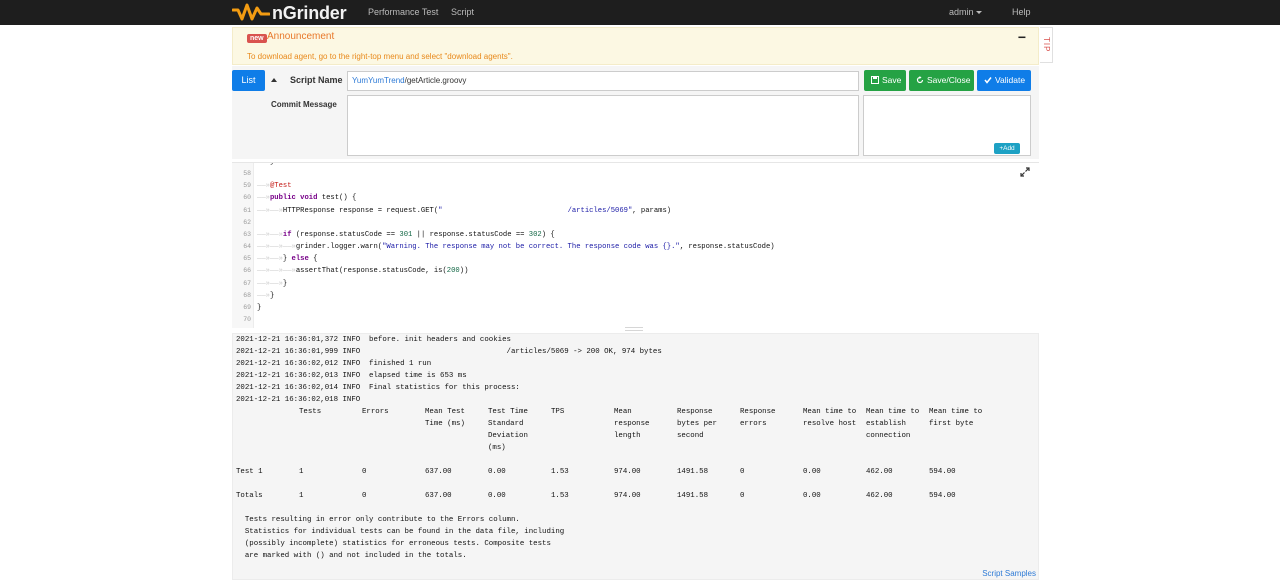 Image resolution: width=1280 pixels, height=582 pixels. What do you see at coordinates (251, 12) in the screenshot?
I see `logo-wave-icon` at bounding box center [251, 12].